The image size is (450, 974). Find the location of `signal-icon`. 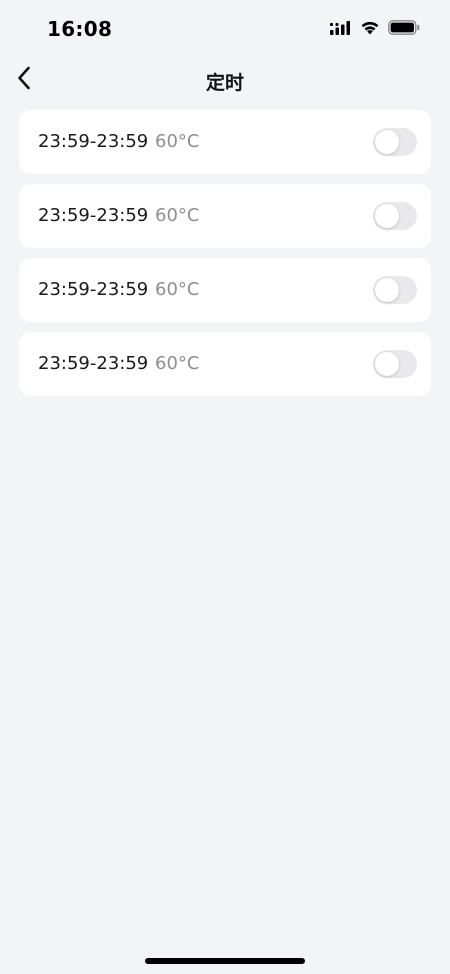

signal-icon is located at coordinates (341, 29).